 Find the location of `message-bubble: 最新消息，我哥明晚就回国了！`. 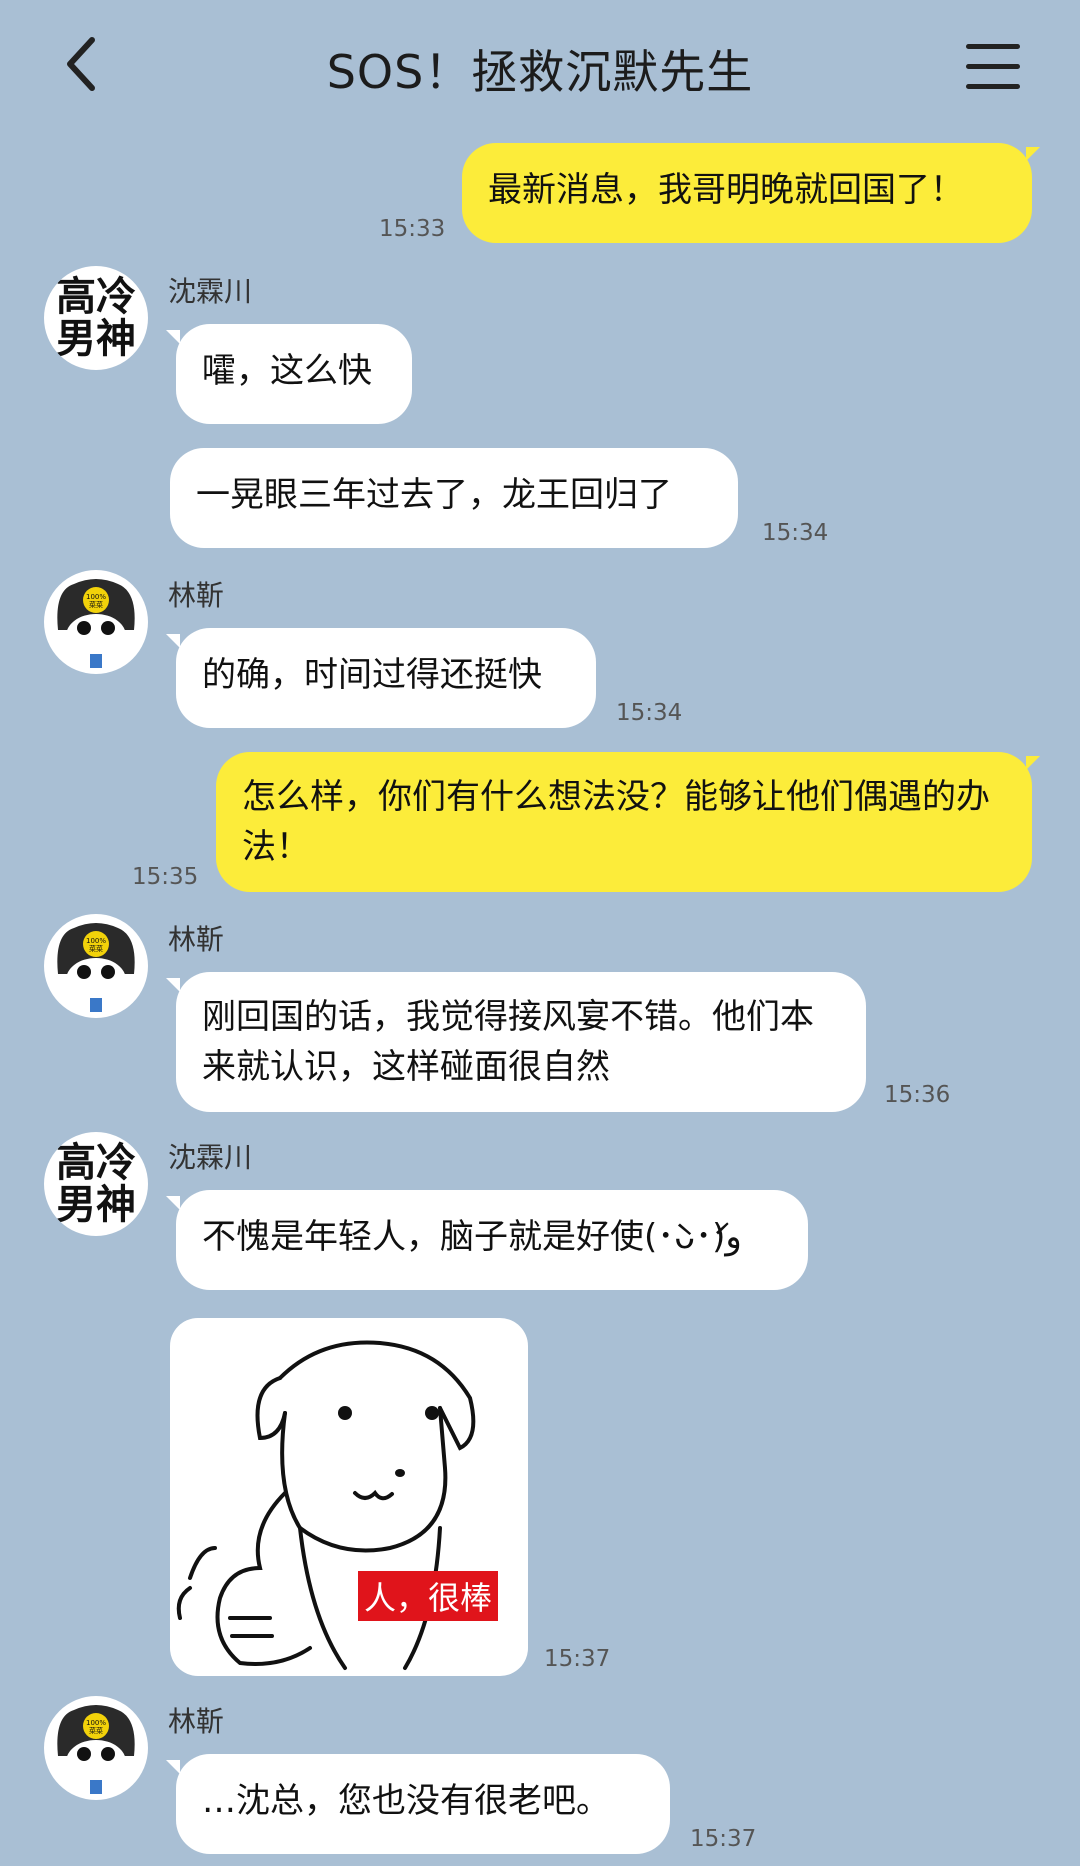

message-bubble: 最新消息，我哥明晚就回国了！ is located at coordinates (751, 193).